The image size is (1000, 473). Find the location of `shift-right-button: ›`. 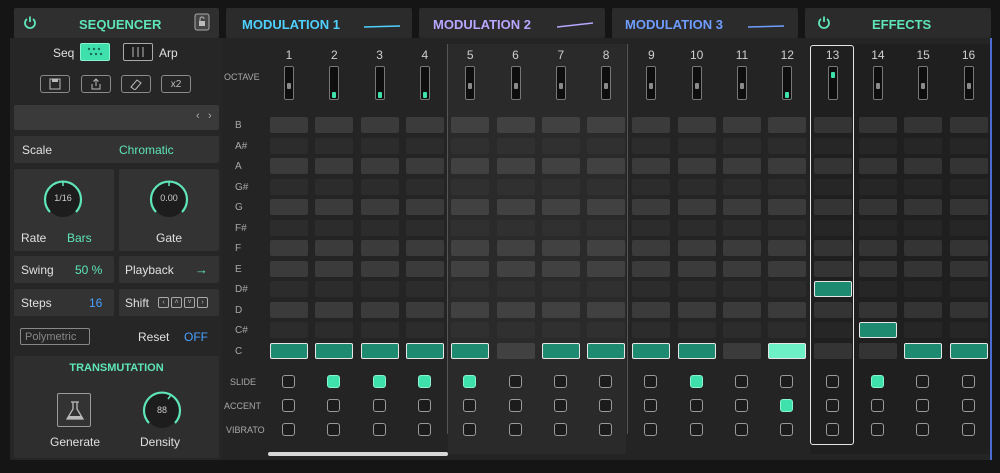

shift-right-button: › is located at coordinates (202, 302).